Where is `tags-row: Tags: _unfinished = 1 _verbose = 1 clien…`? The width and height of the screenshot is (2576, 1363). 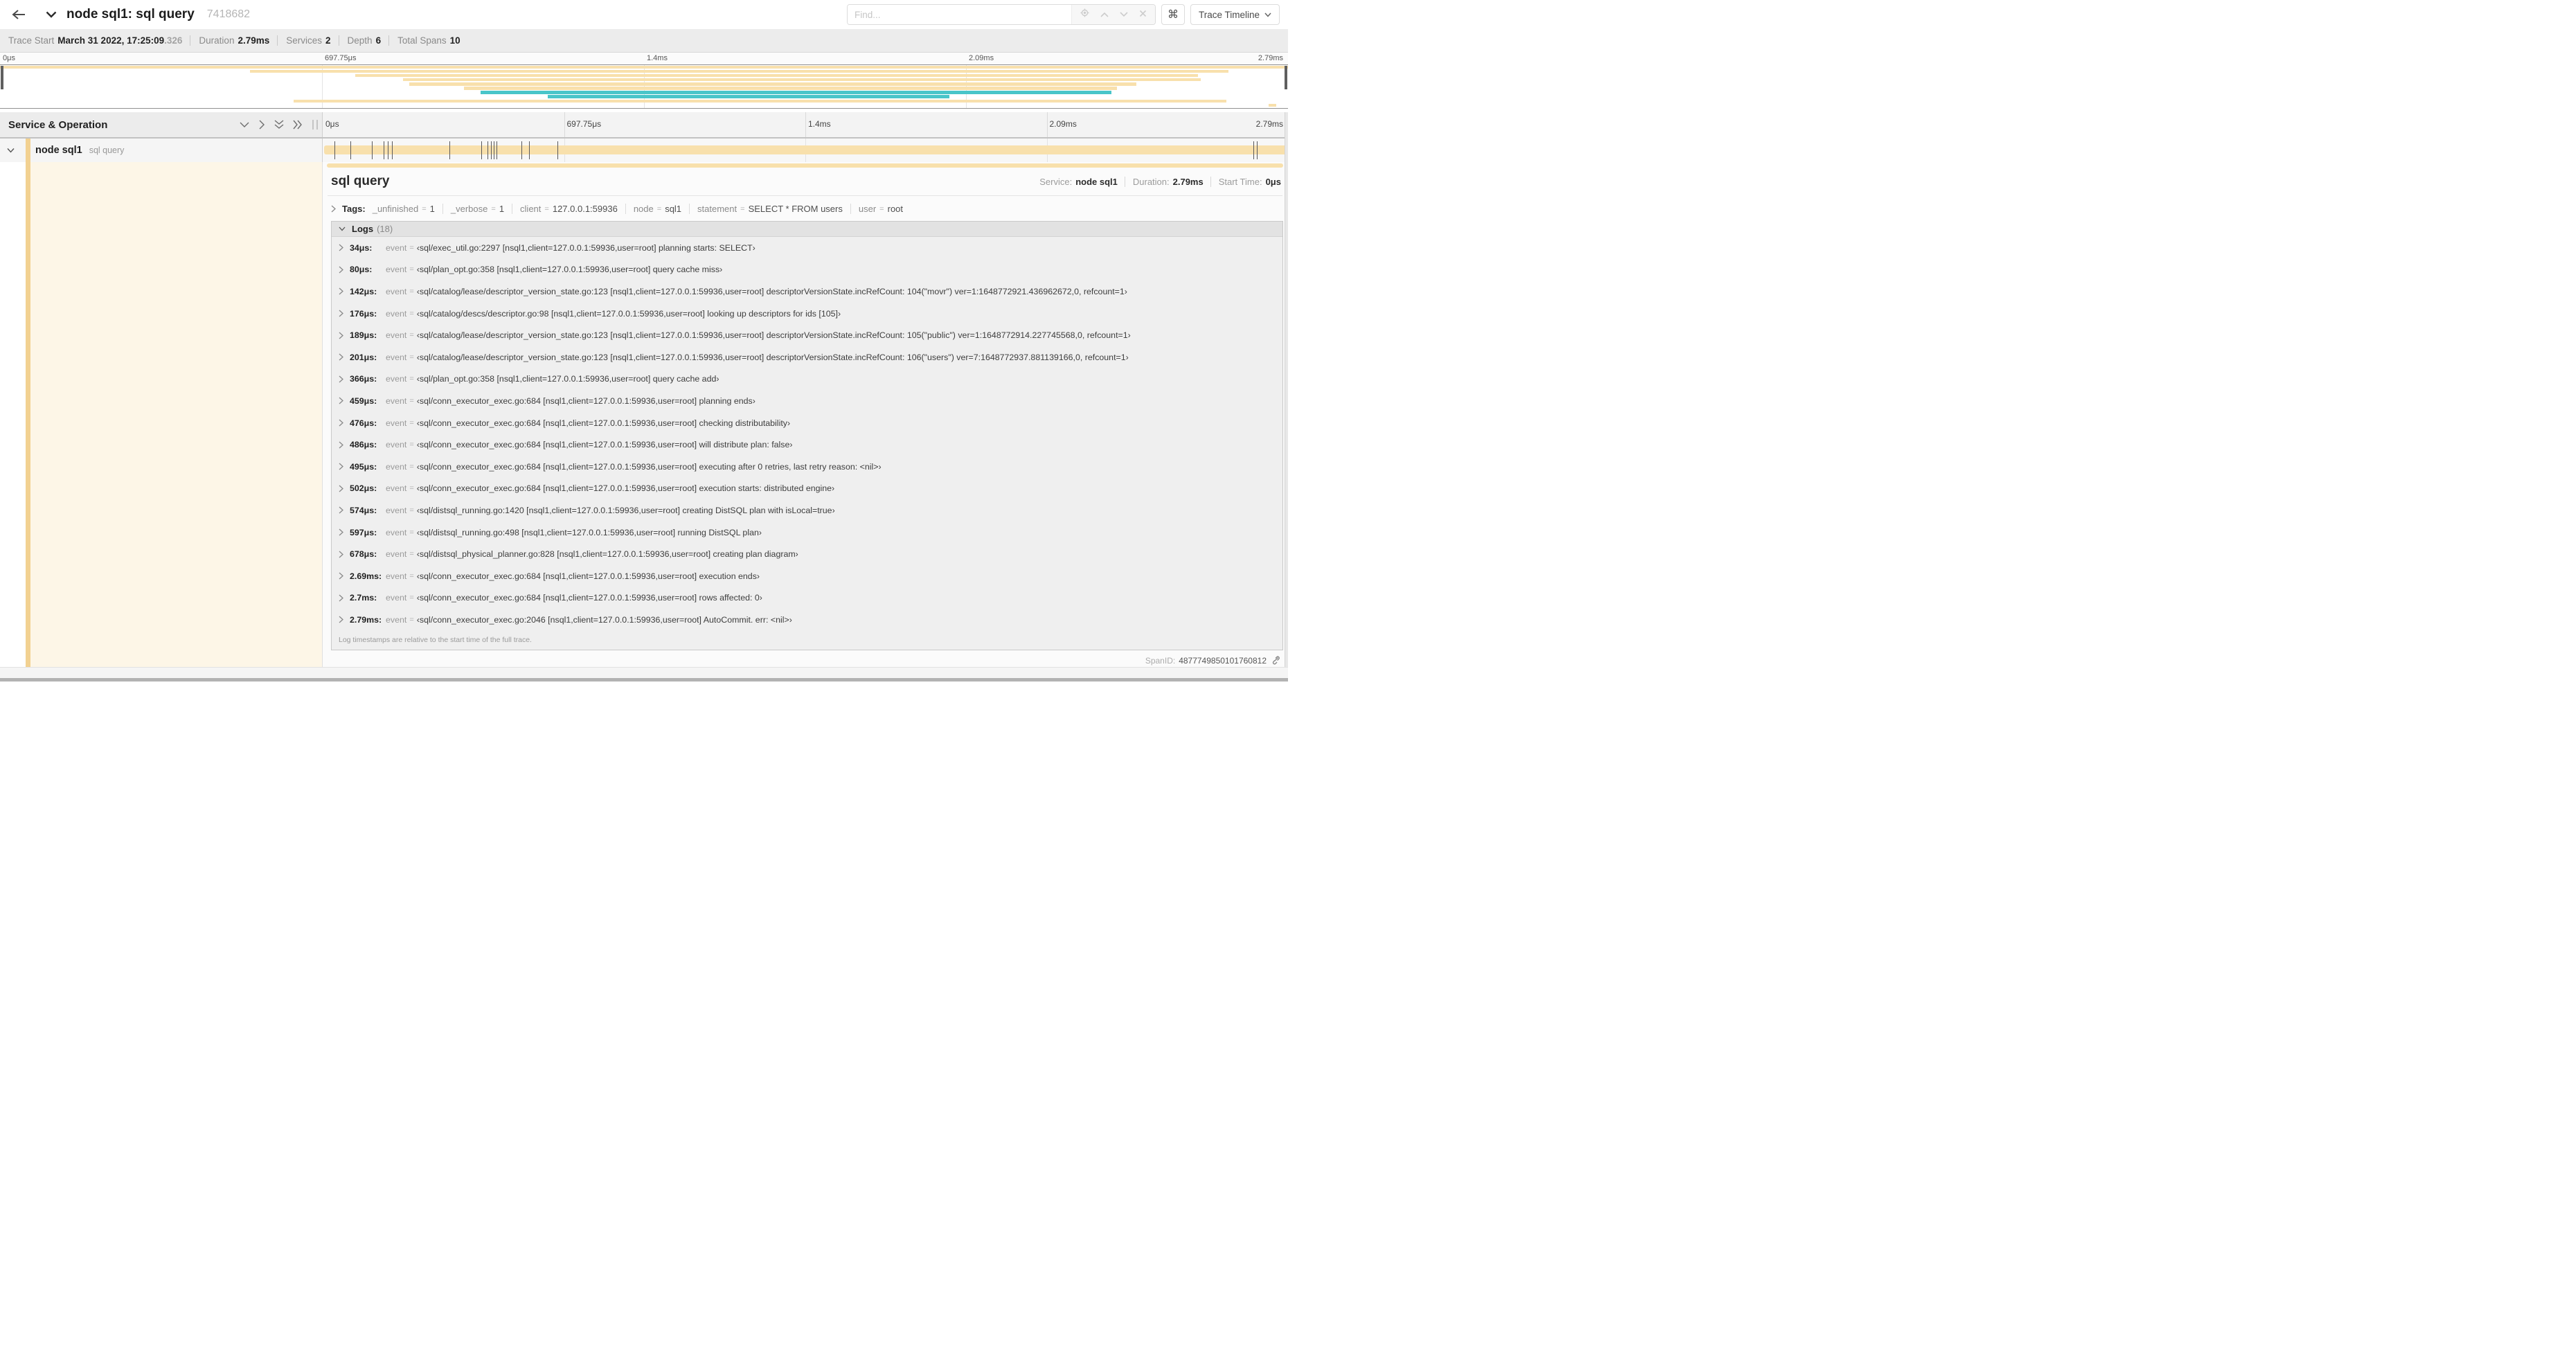
tags-row: Tags: _unfinished = 1 _verbose = 1 clien… is located at coordinates (806, 209).